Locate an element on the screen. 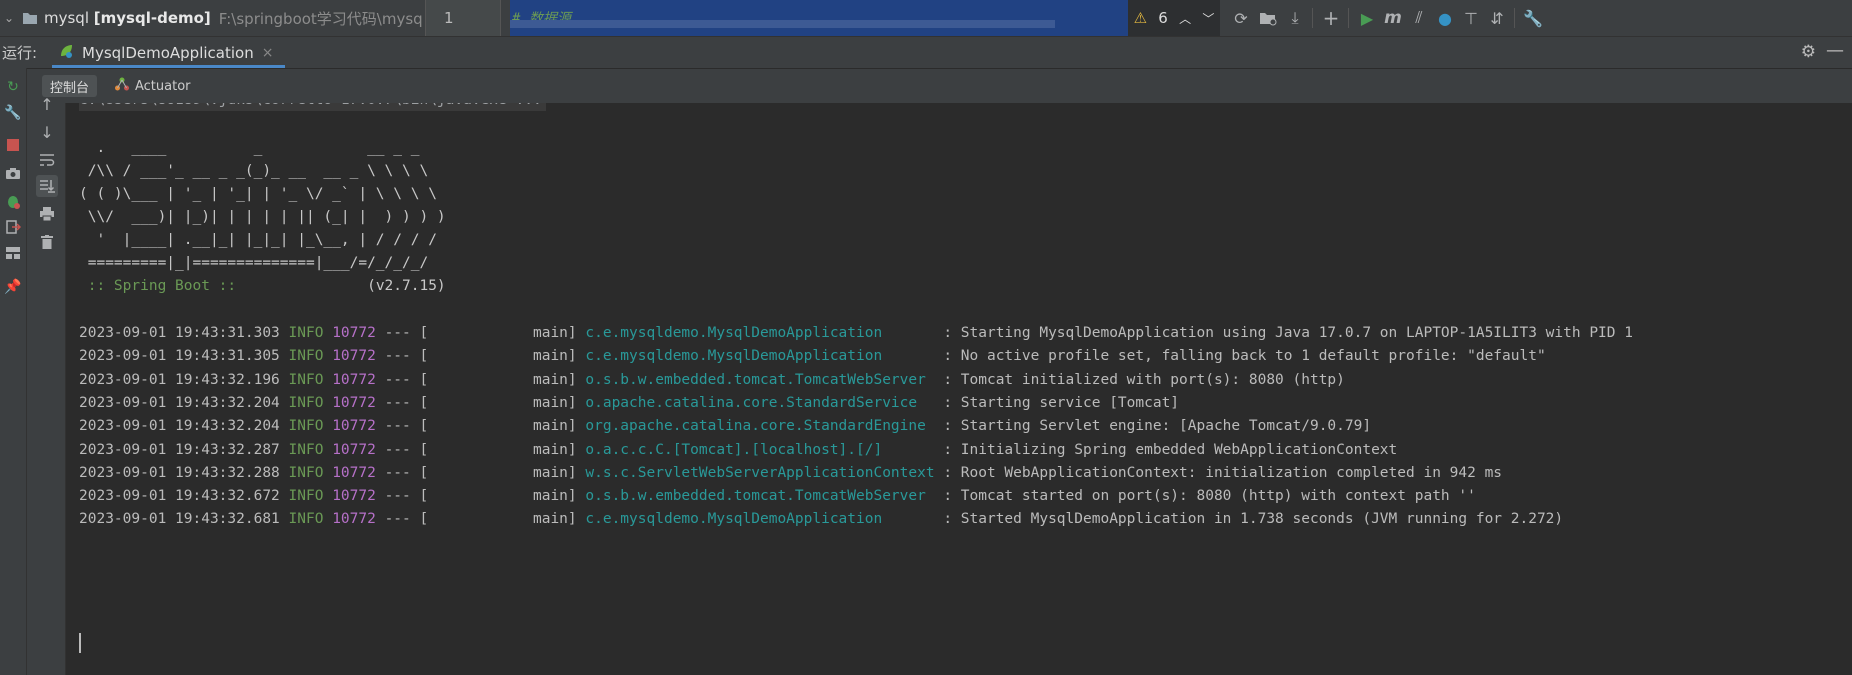 Image resolution: width=1852 pixels, height=675 pixels. expand-icon: ⇵ is located at coordinates (1497, 18).